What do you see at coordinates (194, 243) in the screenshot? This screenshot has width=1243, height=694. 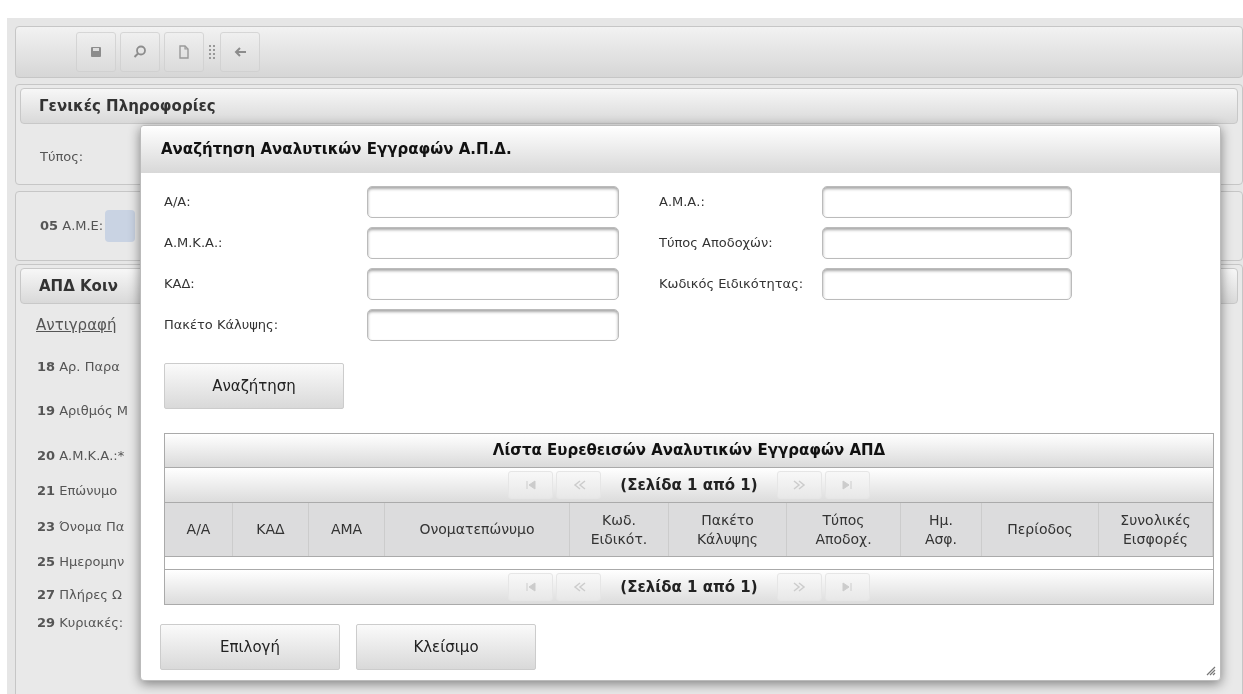 I see `field-label: Α.Μ.Κ.Α.:` at bounding box center [194, 243].